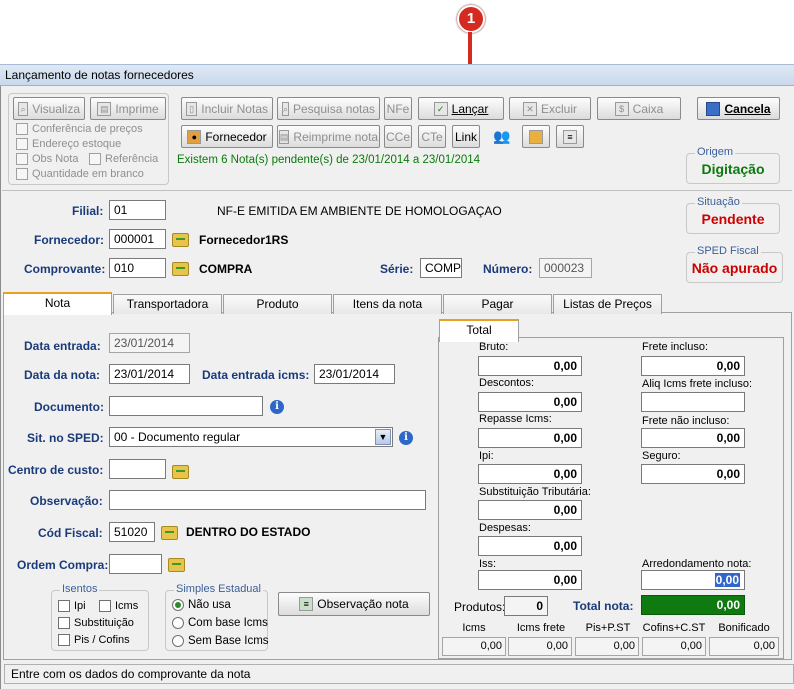  Describe the element at coordinates (693, 474) in the screenshot. I see `seguro-input: 0,00` at that location.